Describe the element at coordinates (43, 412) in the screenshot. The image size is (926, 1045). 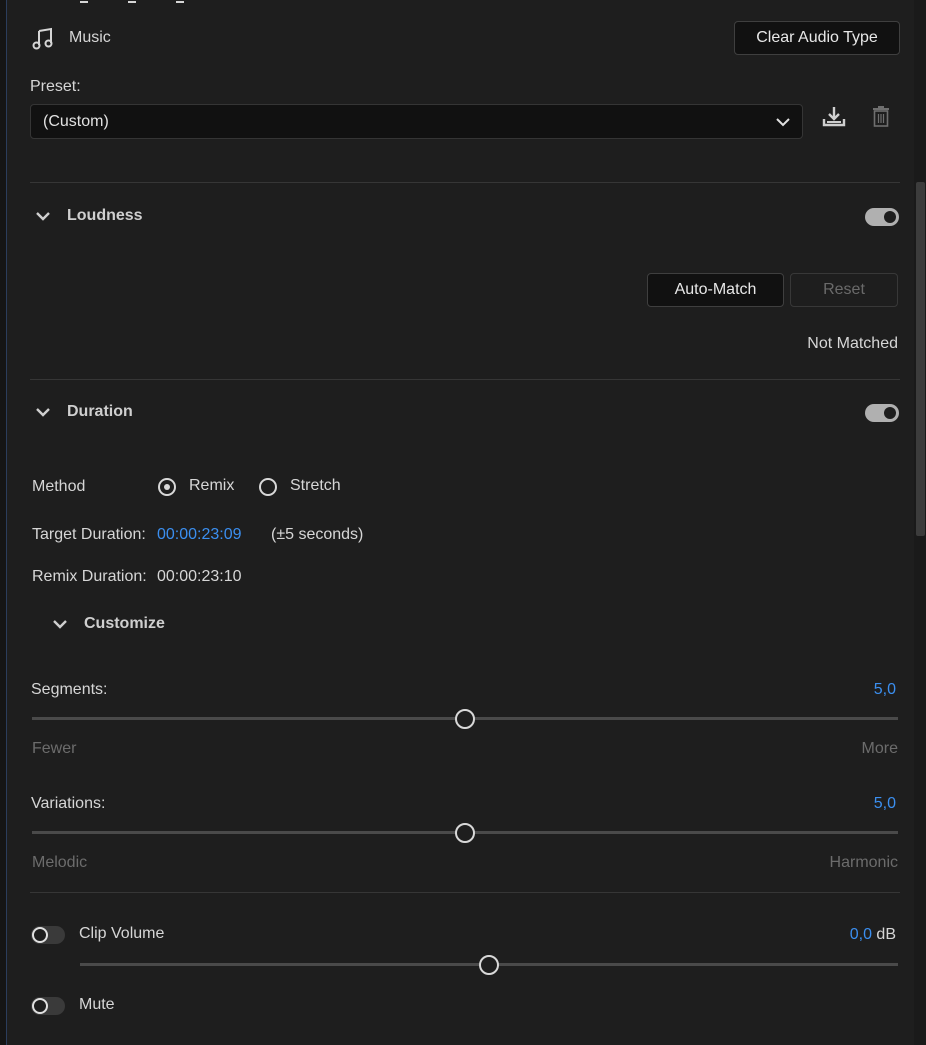
I see `duration-collapse-chevron-icon` at that location.